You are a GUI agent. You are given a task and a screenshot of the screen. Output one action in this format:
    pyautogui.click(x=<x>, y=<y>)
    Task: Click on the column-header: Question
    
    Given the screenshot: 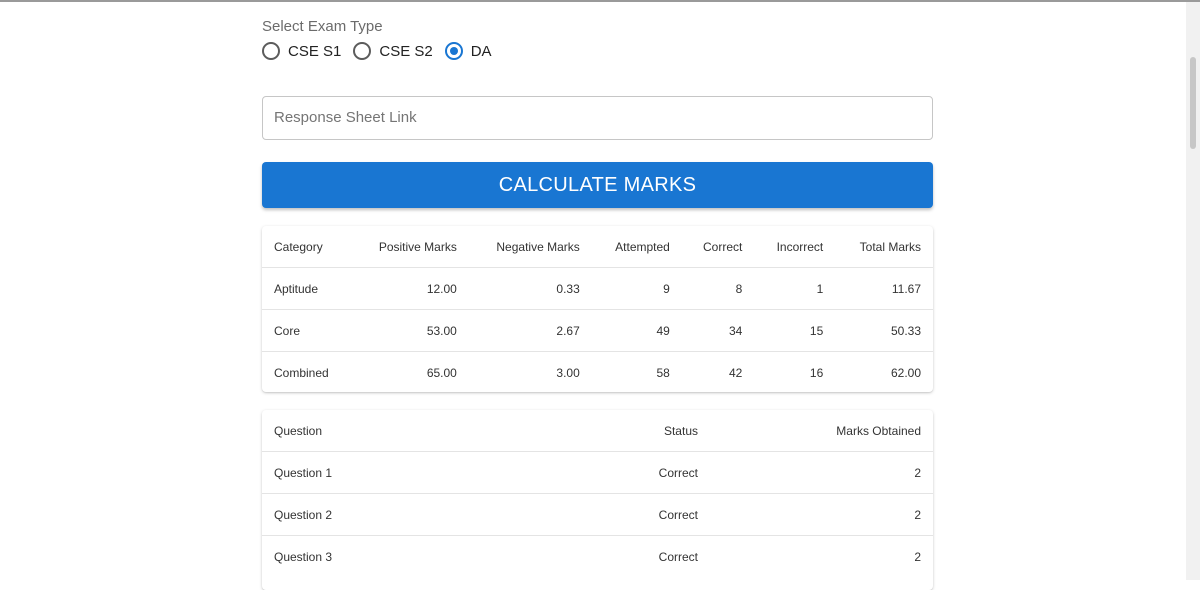 What is the action you would take?
    pyautogui.click(x=432, y=431)
    